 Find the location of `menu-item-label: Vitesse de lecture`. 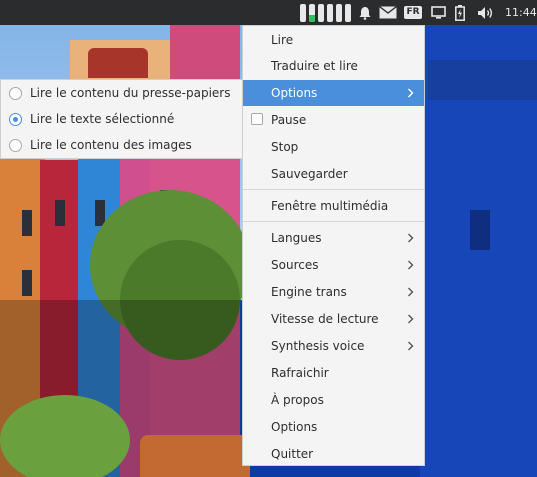

menu-item-label: Vitesse de lecture is located at coordinates (325, 319).